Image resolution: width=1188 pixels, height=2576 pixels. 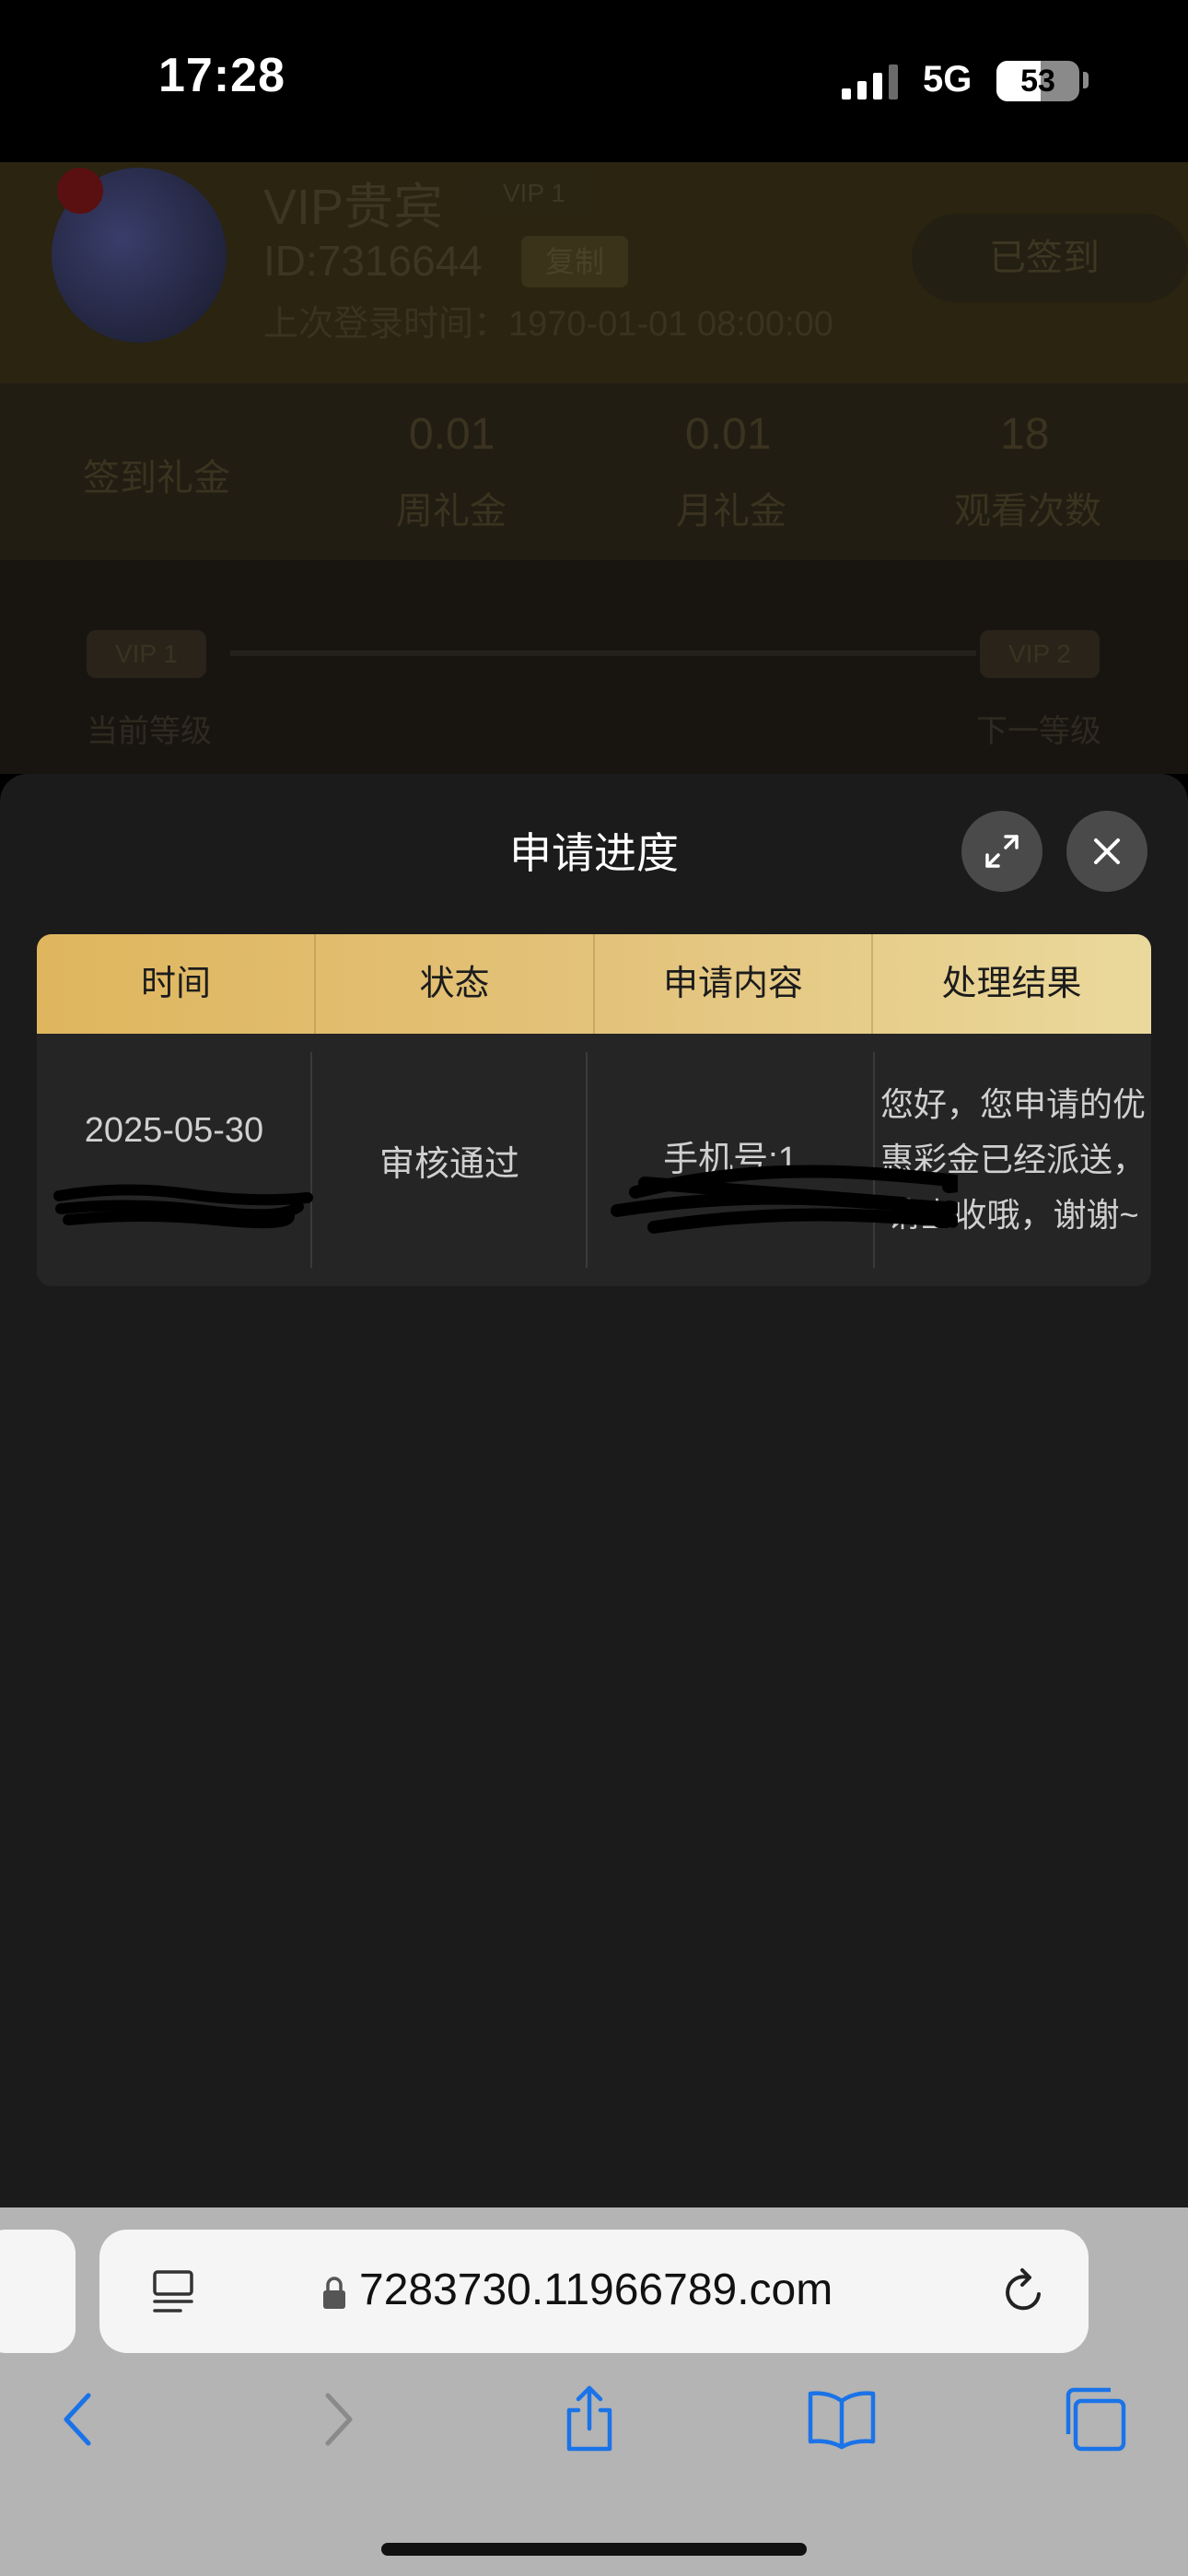 What do you see at coordinates (221, 75) in the screenshot?
I see `status-time: 17:28` at bounding box center [221, 75].